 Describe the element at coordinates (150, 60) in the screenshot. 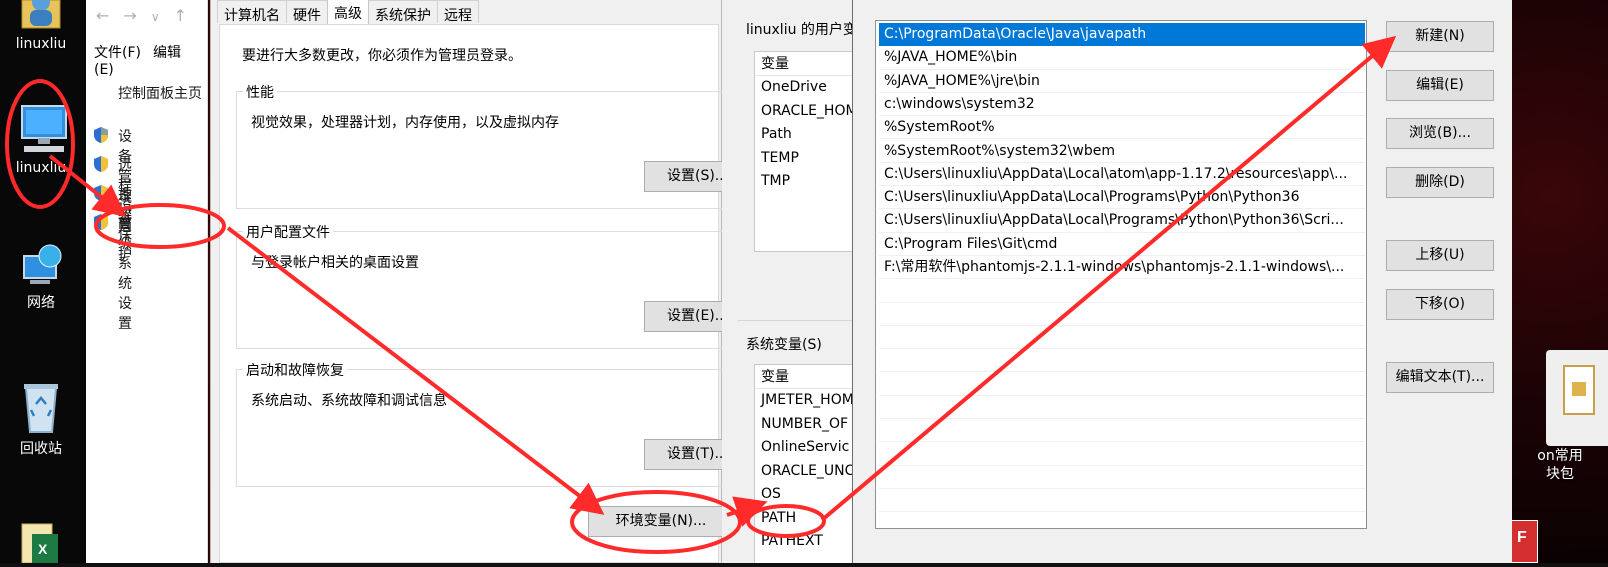

I see `menu-bar: 文件(F) 编辑(E)` at that location.